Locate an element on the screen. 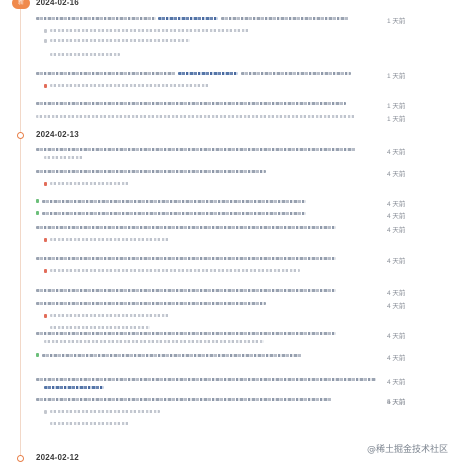 This screenshot has height=462, width=460. date-heading: 2024-02-12 is located at coordinates (57, 457).